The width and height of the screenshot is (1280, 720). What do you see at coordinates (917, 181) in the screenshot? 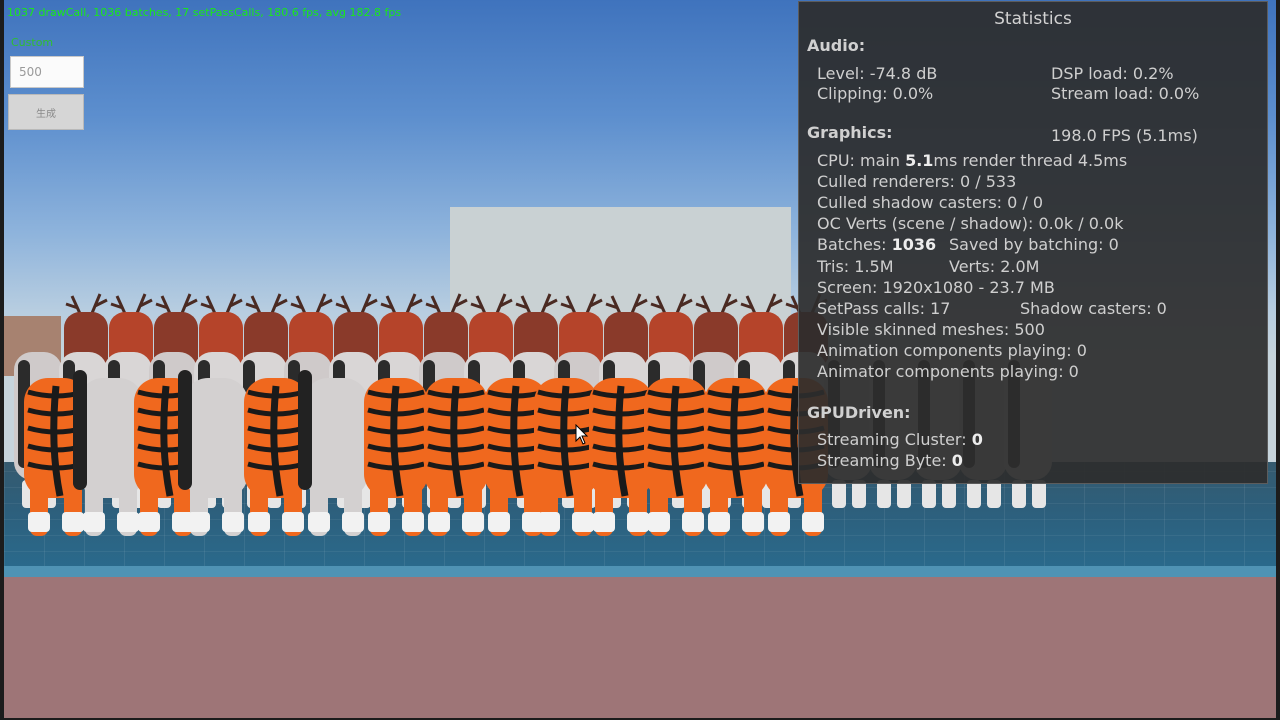
I see `culled-renderers: Culled renderers: 0 / 533` at bounding box center [917, 181].